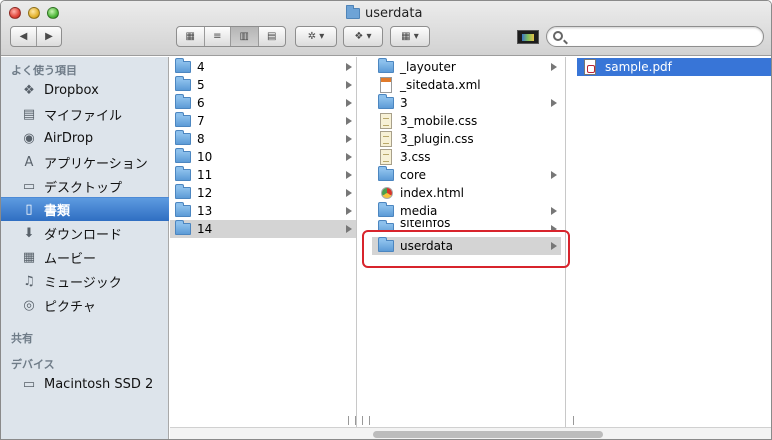 This screenshot has height=440, width=772. Describe the element at coordinates (674, 67) in the screenshot. I see `list-item-selected: sample.pdf` at that location.